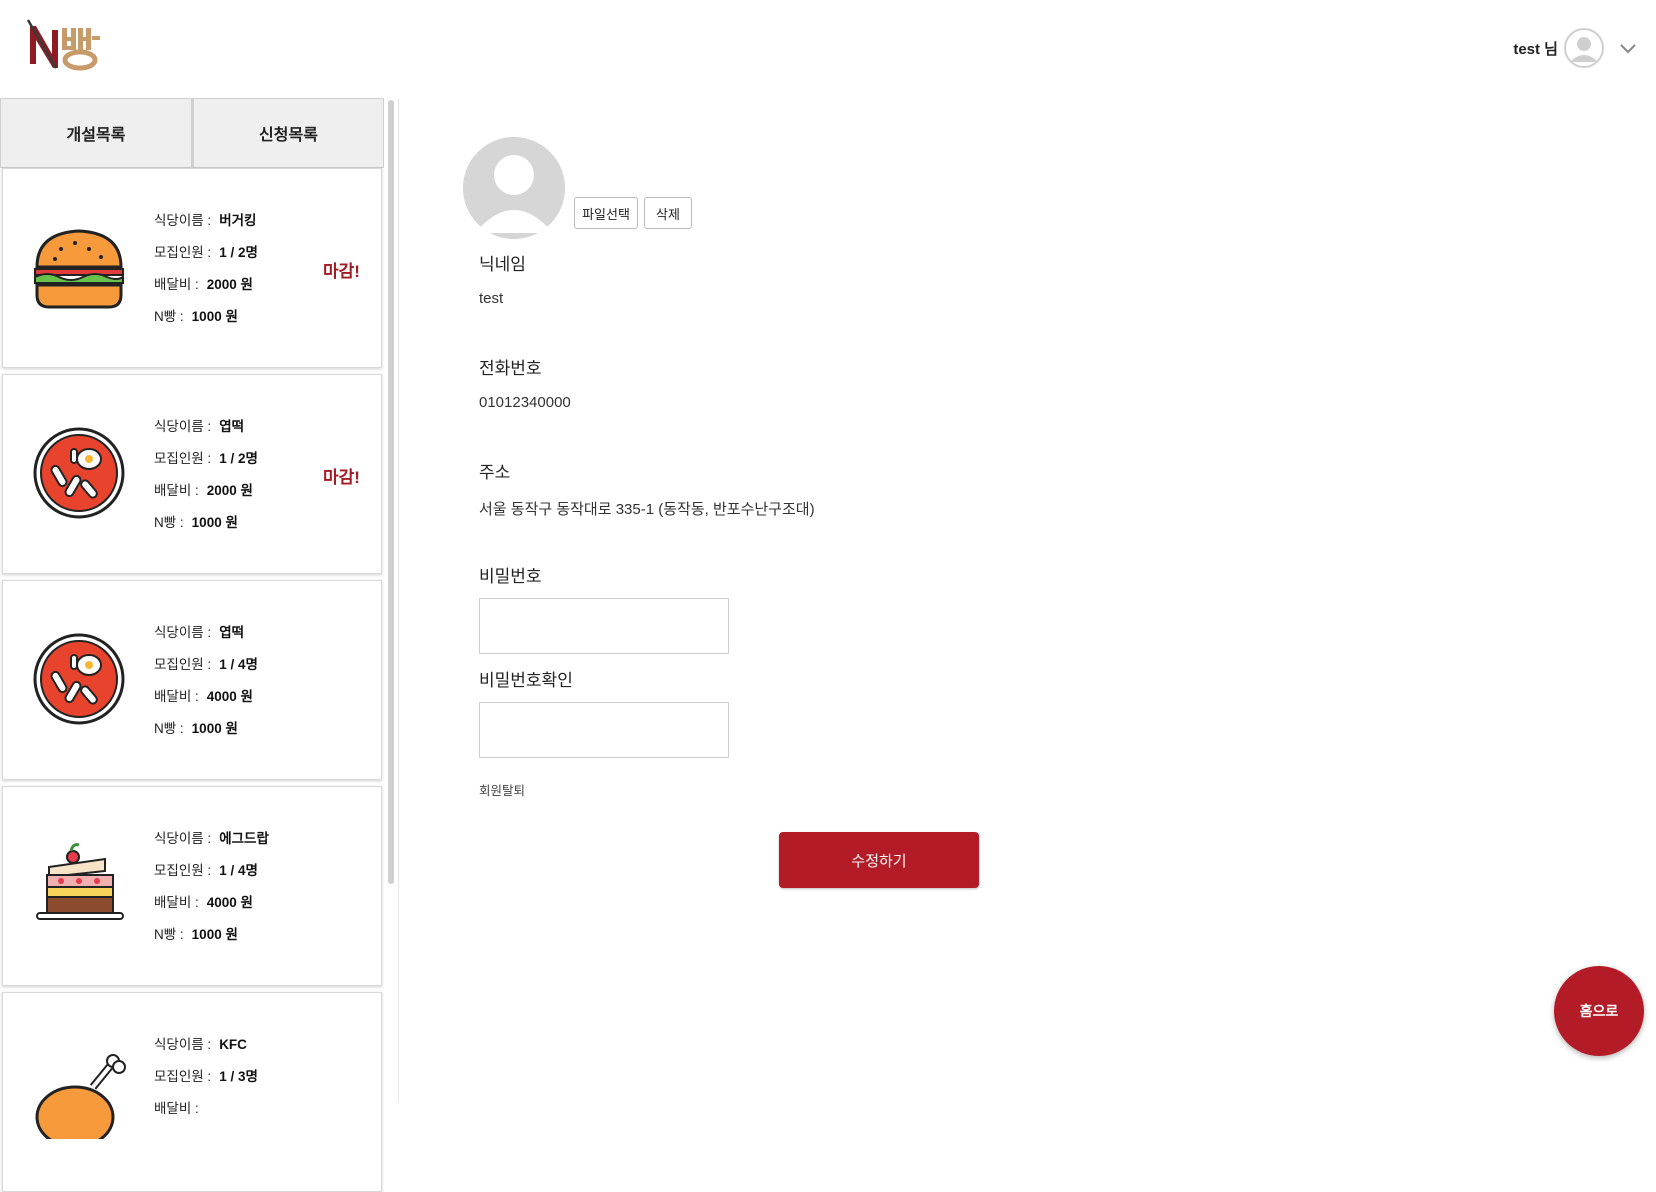  I want to click on user-name: test 님, so click(1535, 49).